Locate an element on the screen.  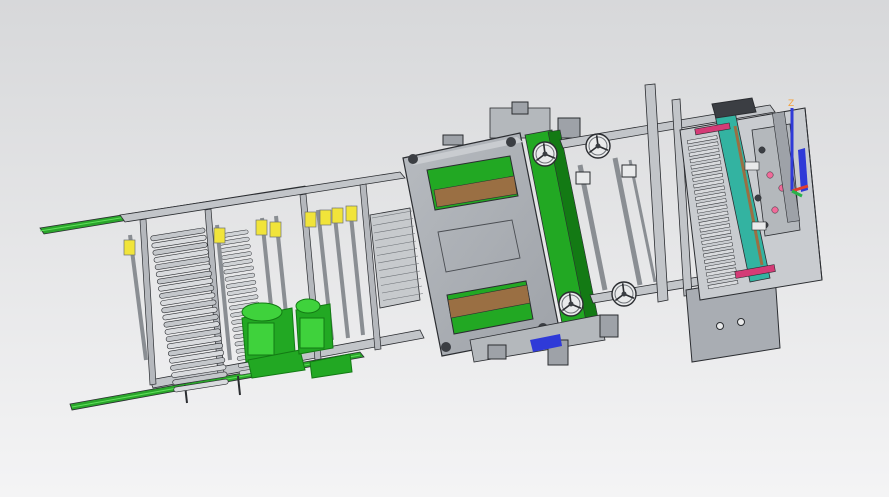
x-axis is located at coordinates (800, 188).